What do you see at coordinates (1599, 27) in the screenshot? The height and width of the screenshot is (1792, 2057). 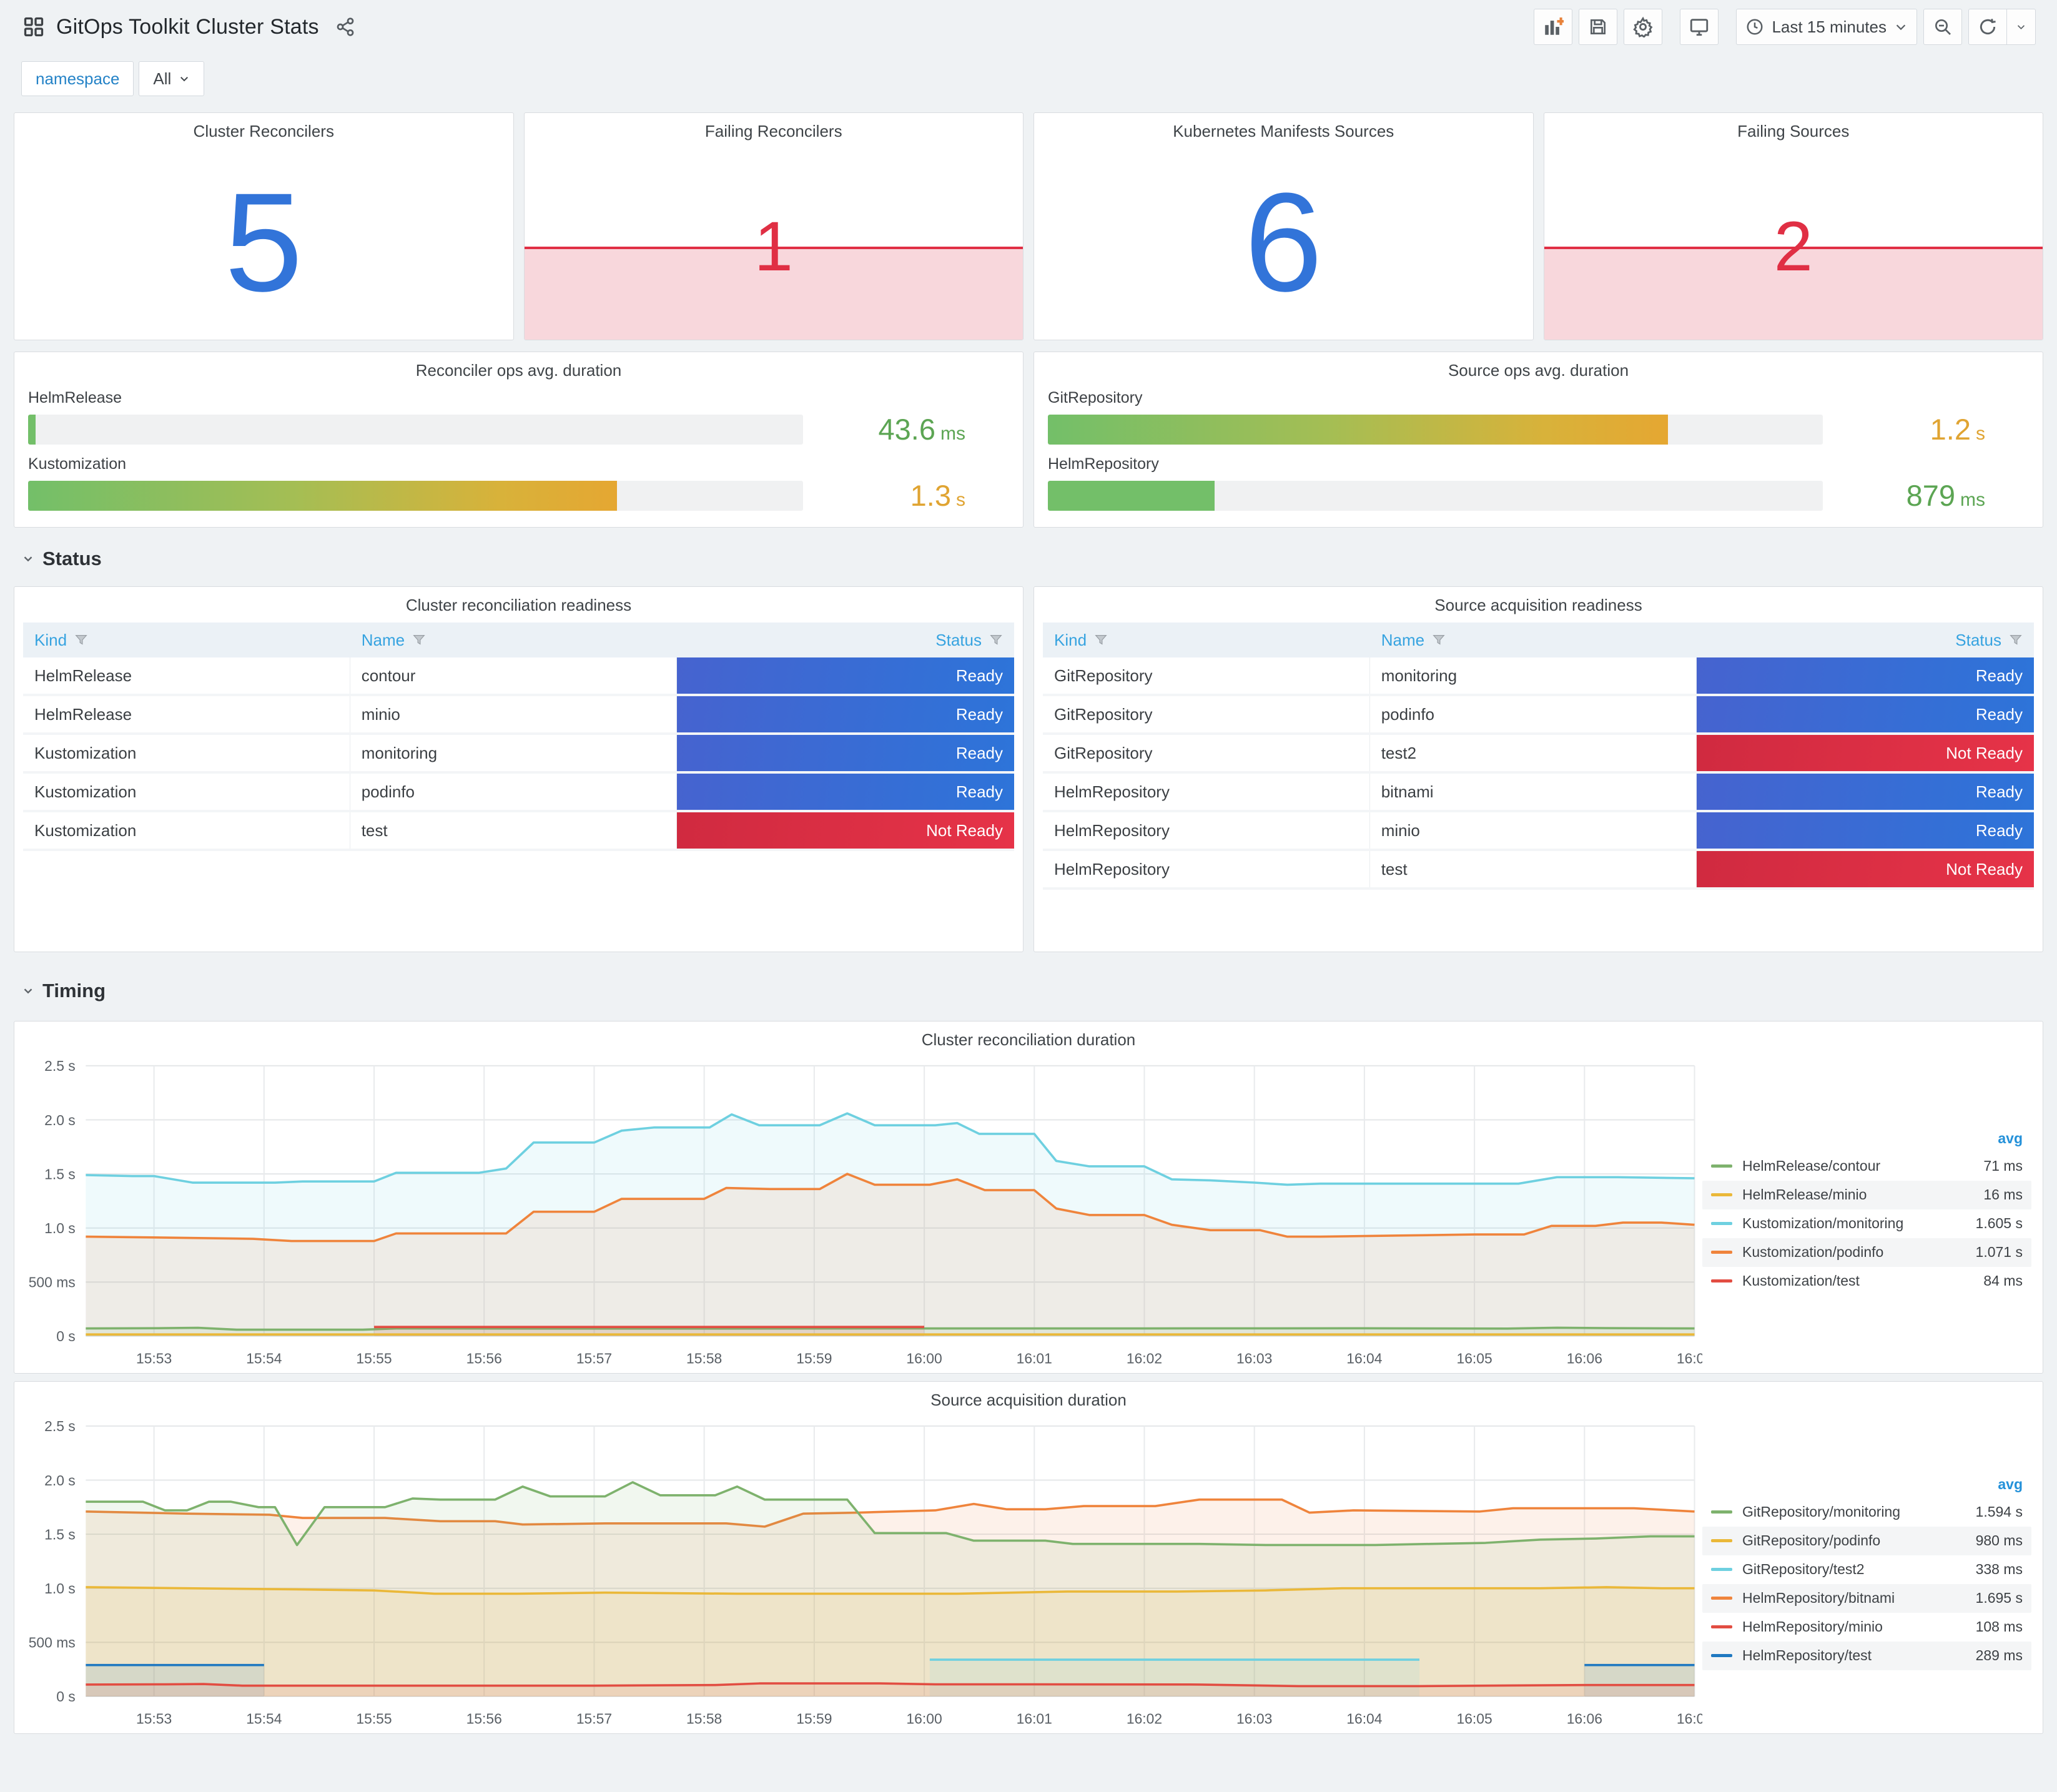 I see `save-dashboard-button` at bounding box center [1599, 27].